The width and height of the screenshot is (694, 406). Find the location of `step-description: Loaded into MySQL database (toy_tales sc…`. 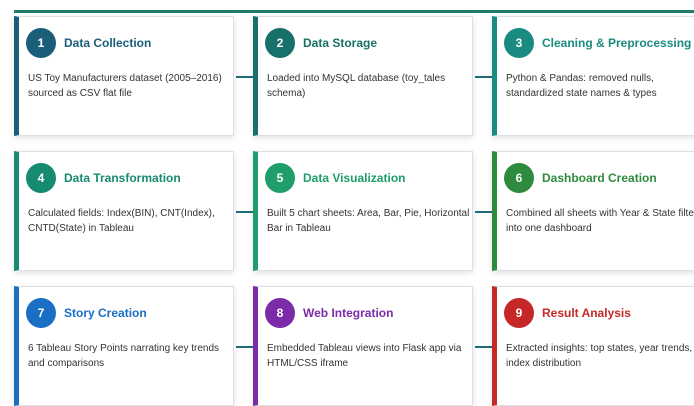

step-description: Loaded into MySQL database (toy_tales sc… is located at coordinates (356, 86).